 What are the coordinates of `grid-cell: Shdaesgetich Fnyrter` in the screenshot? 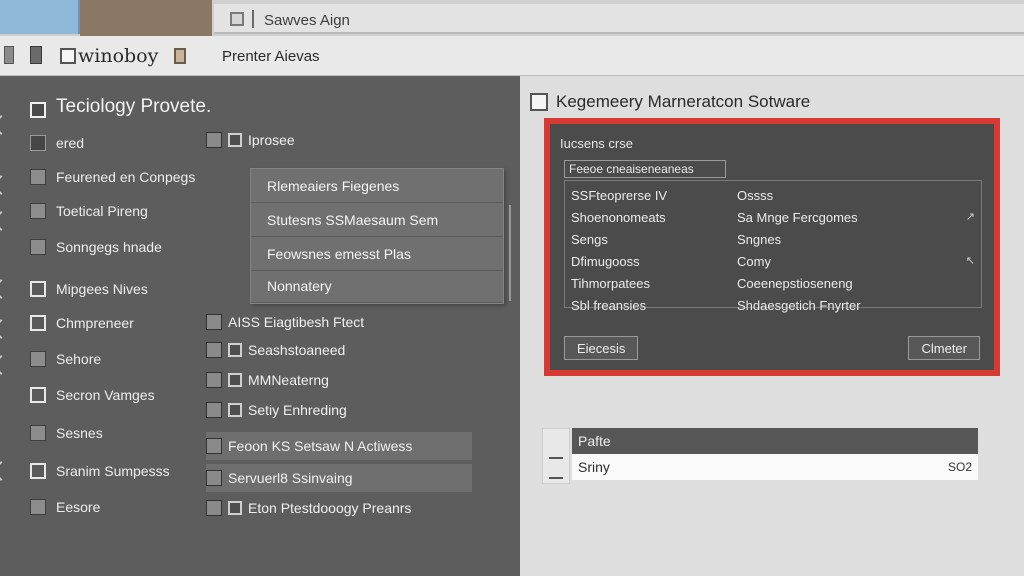 It's located at (799, 305).